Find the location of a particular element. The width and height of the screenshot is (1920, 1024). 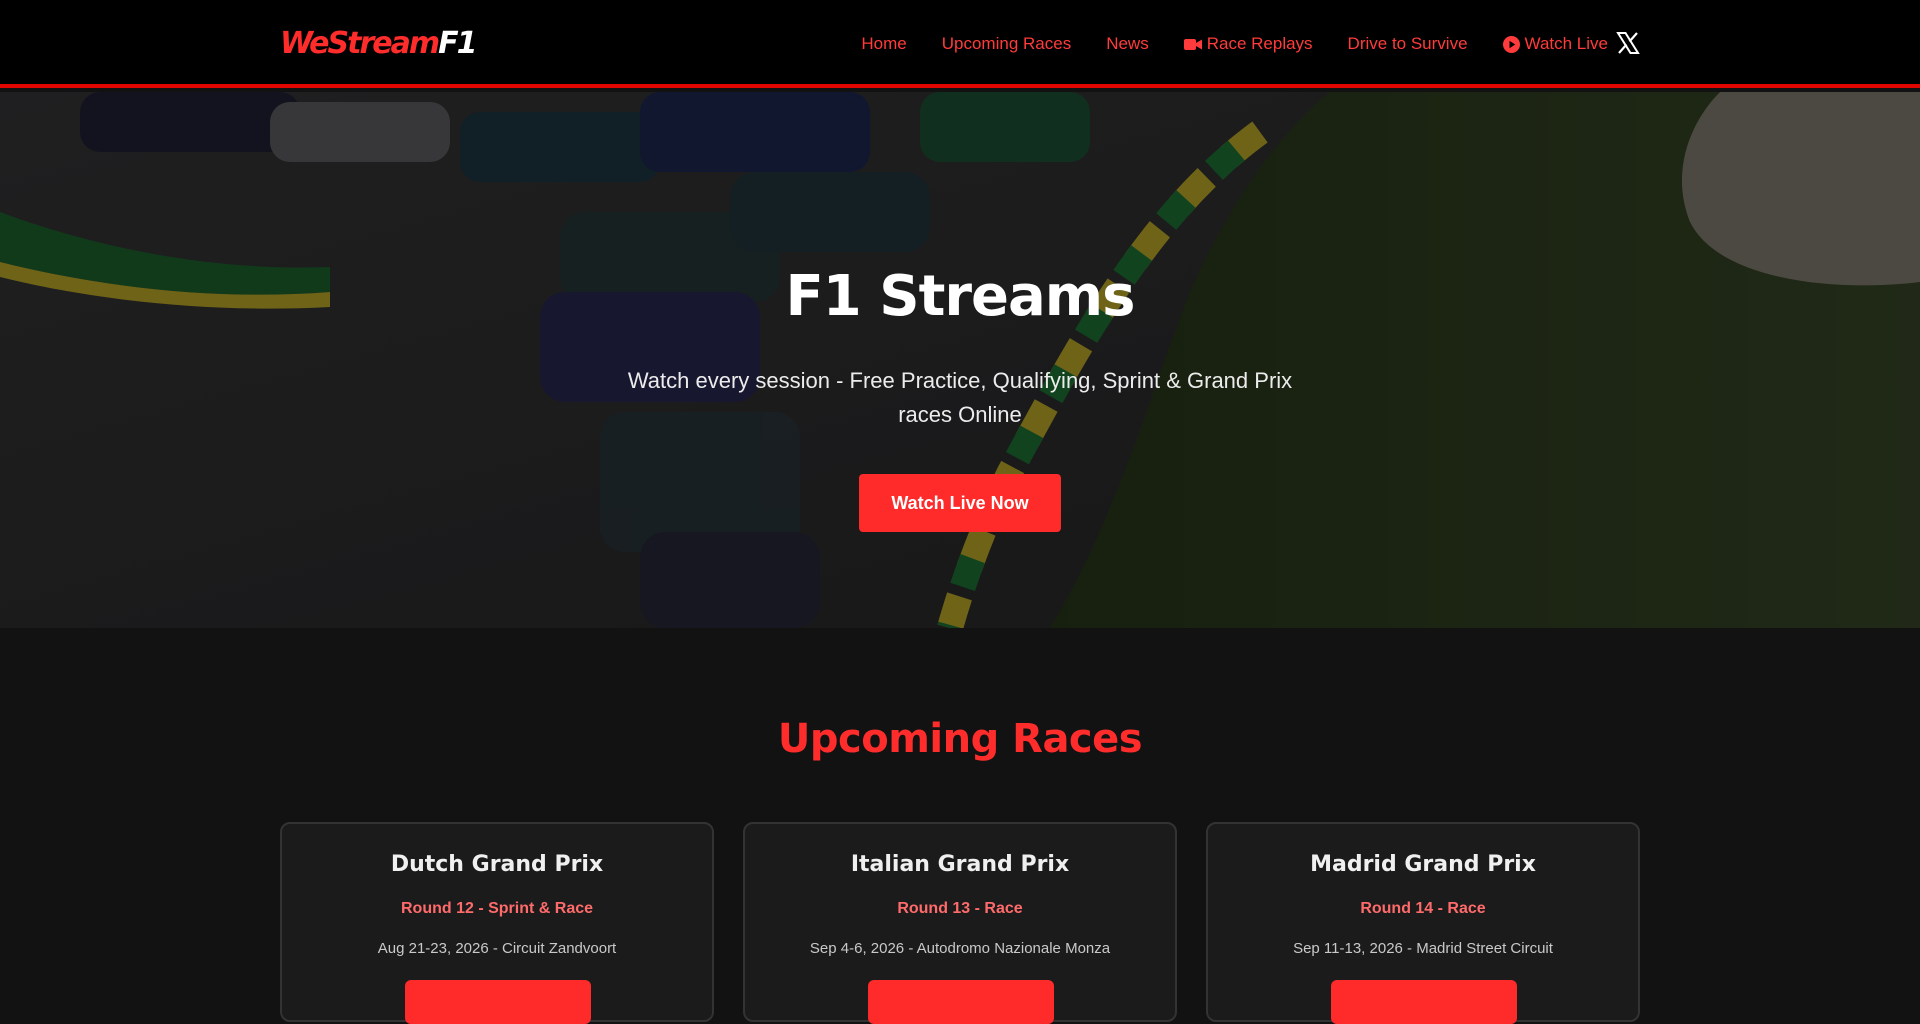

watch-live-now-button: Watch Live Now is located at coordinates (960, 503).